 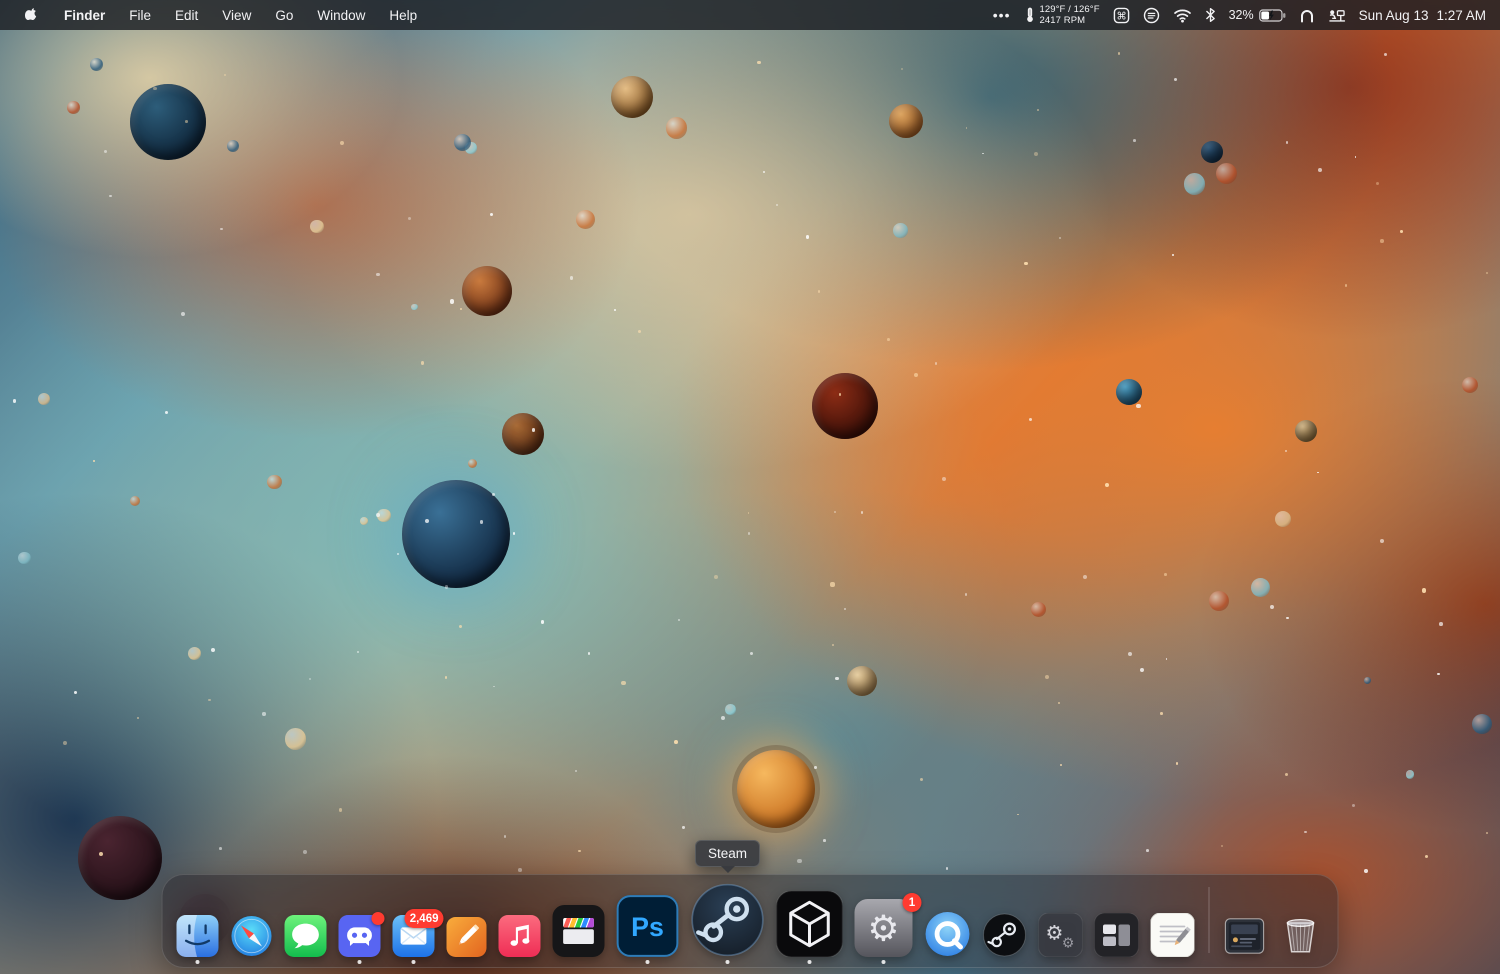 What do you see at coordinates (727, 853) in the screenshot?
I see `dock-tooltip: Steam` at bounding box center [727, 853].